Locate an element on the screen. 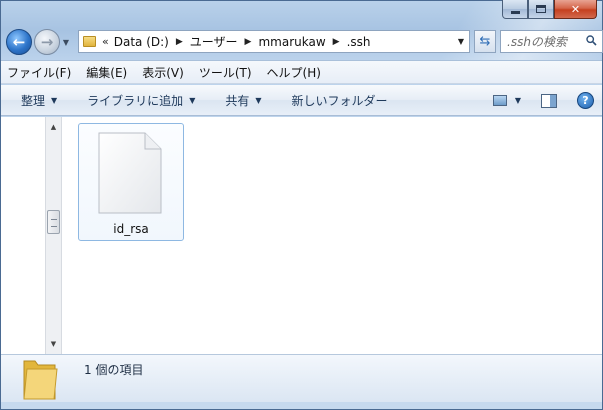  breadcrumb-ssh: .ssh is located at coordinates (359, 42).